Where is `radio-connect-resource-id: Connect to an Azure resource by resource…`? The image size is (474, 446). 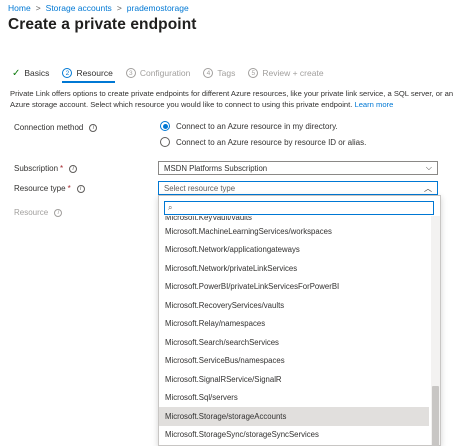
radio-connect-resource-id: Connect to an Azure resource by resource… is located at coordinates (263, 142).